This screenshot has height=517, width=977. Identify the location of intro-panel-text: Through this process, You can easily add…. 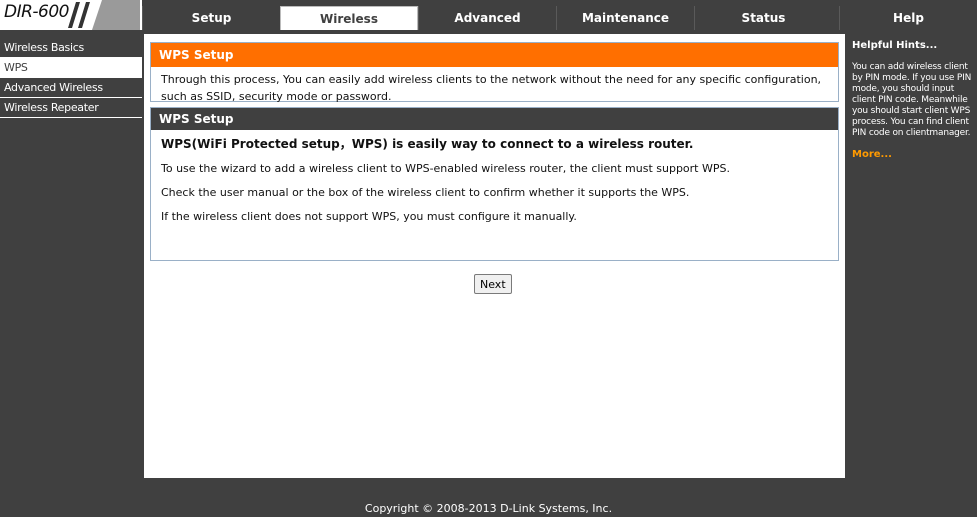
(491, 88).